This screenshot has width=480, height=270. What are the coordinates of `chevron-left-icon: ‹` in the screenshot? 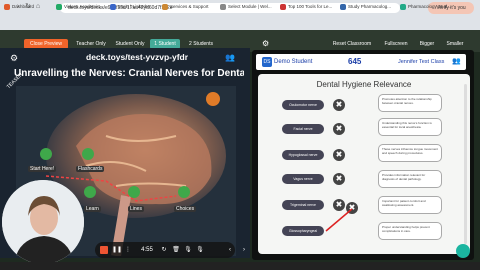 It's located at (230, 250).